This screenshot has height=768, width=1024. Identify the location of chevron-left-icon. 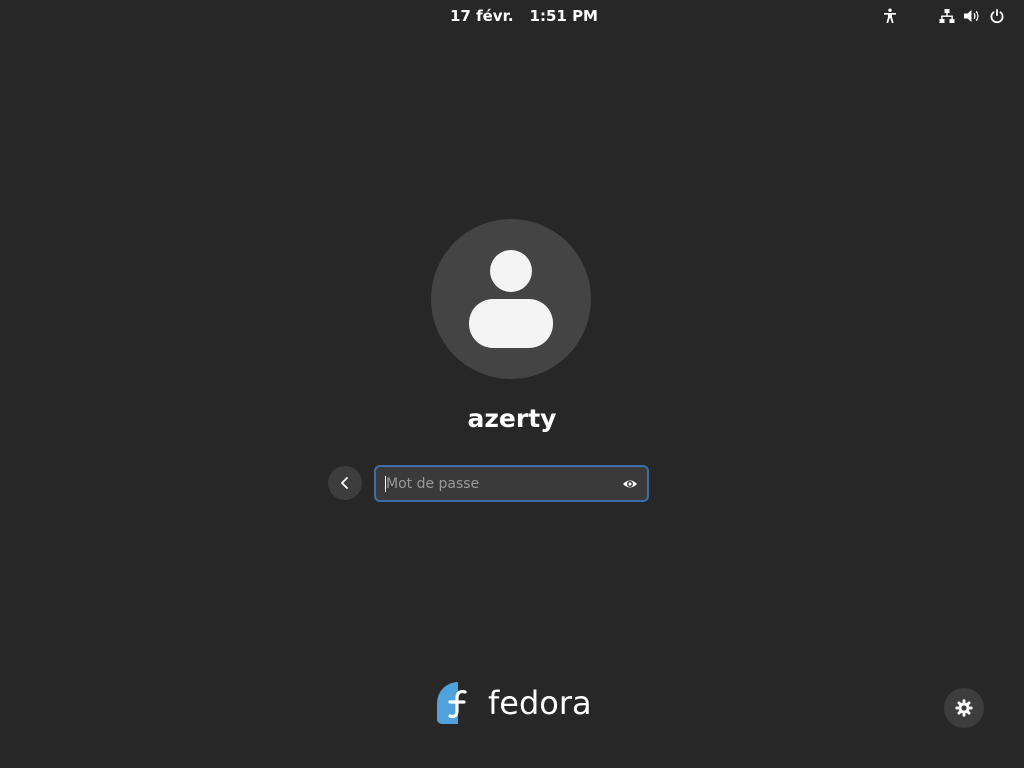
(345, 483).